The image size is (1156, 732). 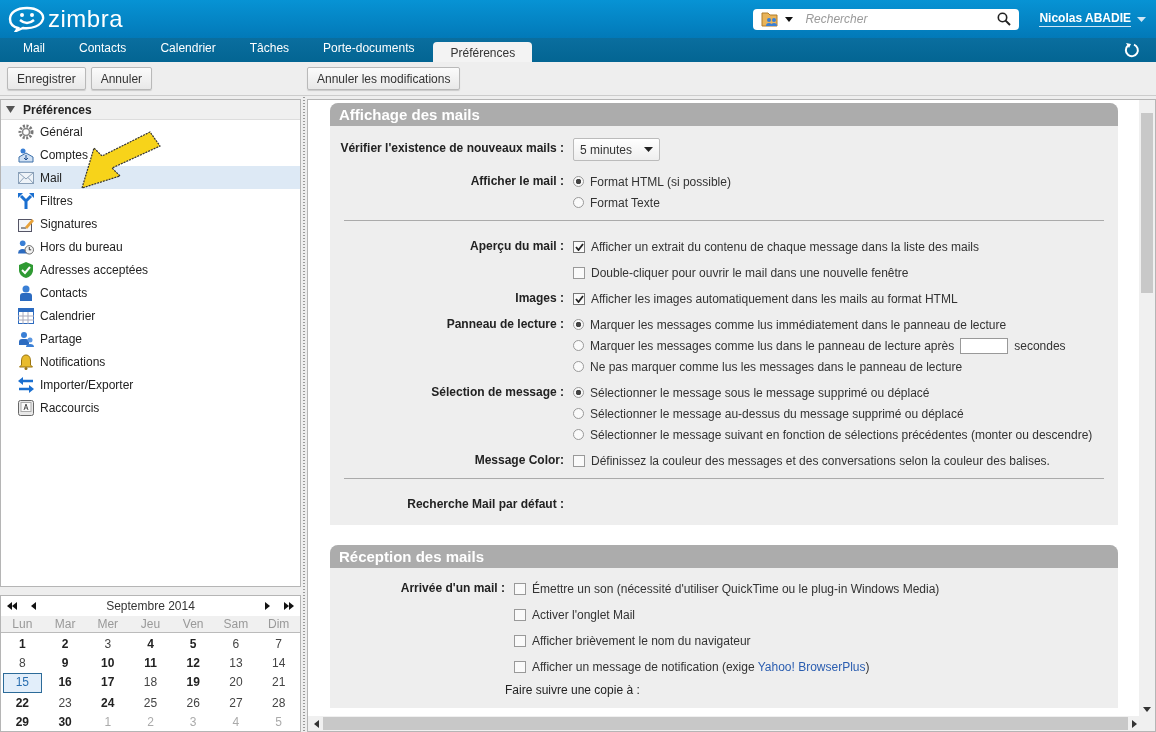 I want to click on shield-check-icon, so click(x=26, y=269).